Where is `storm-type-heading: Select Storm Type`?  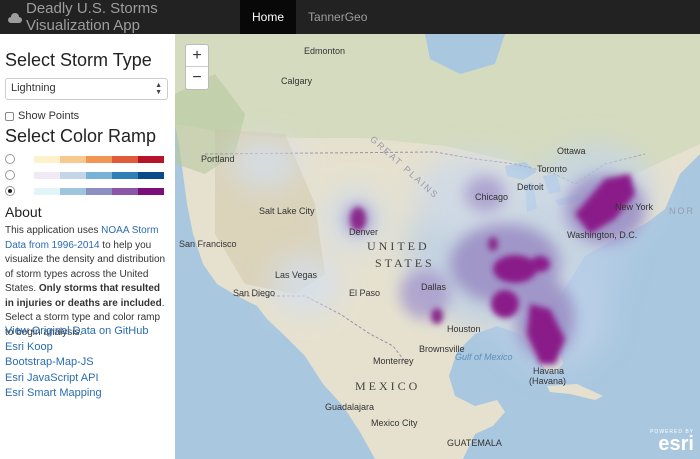 storm-type-heading: Select Storm Type is located at coordinates (78, 60).